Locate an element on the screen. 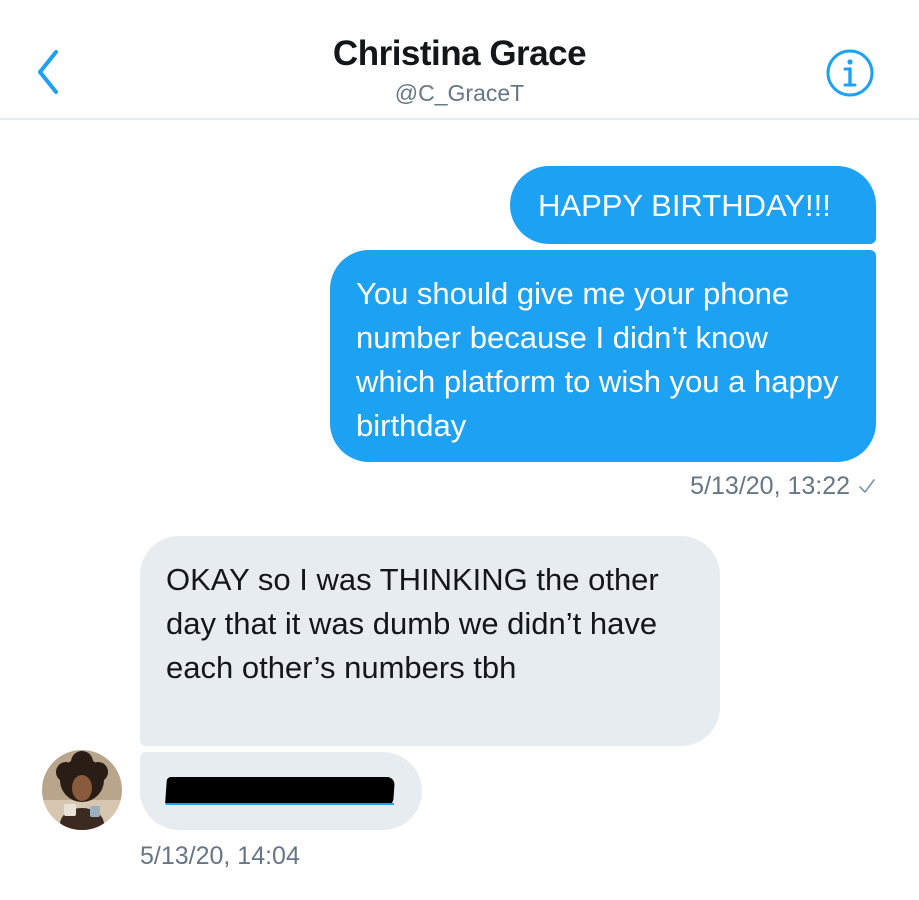 The height and width of the screenshot is (900, 919). redacted-phone-number is located at coordinates (280, 791).